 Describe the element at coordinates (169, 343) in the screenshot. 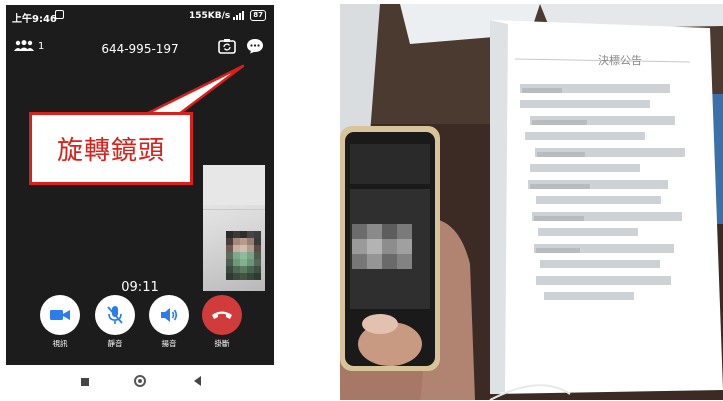

I see `speaker-label: 揚音` at that location.